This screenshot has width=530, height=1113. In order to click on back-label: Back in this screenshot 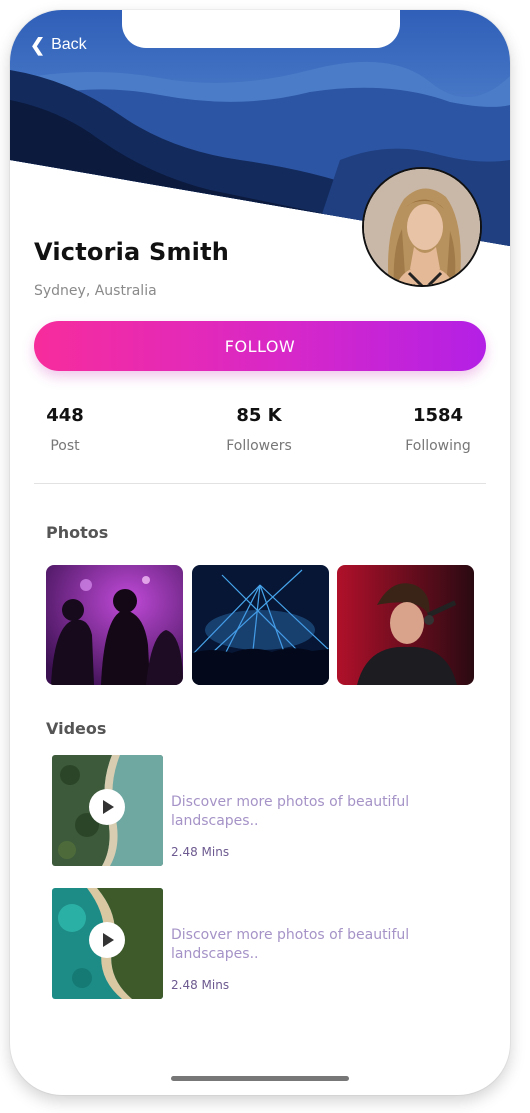, I will do `click(69, 44)`.